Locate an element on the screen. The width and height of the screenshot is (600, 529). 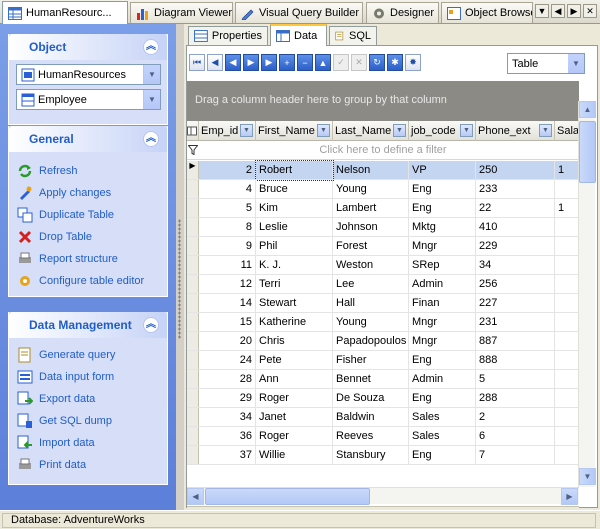
next-record-icon: ▶ is located at coordinates (251, 62).